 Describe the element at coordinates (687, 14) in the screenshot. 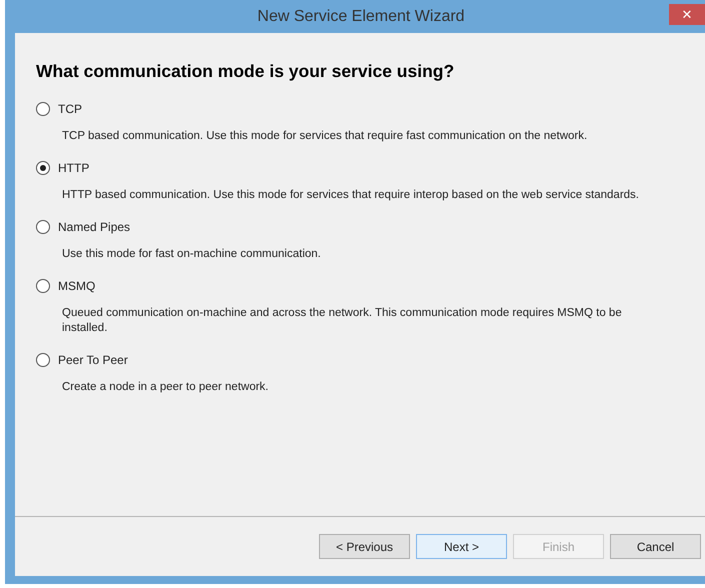

I see `close-button: ✕` at that location.